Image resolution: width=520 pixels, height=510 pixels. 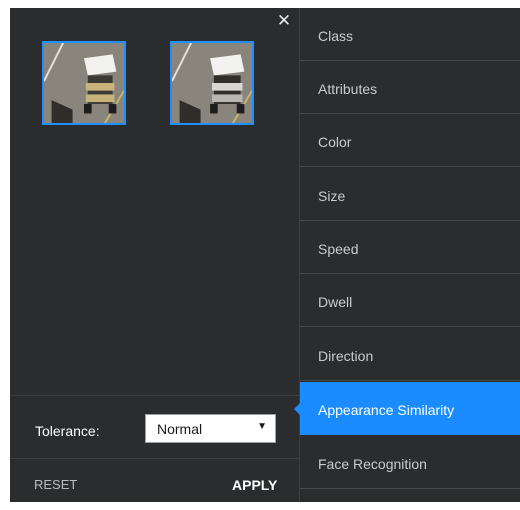 I want to click on tolerance-label: Tolerance:, so click(x=67, y=431).